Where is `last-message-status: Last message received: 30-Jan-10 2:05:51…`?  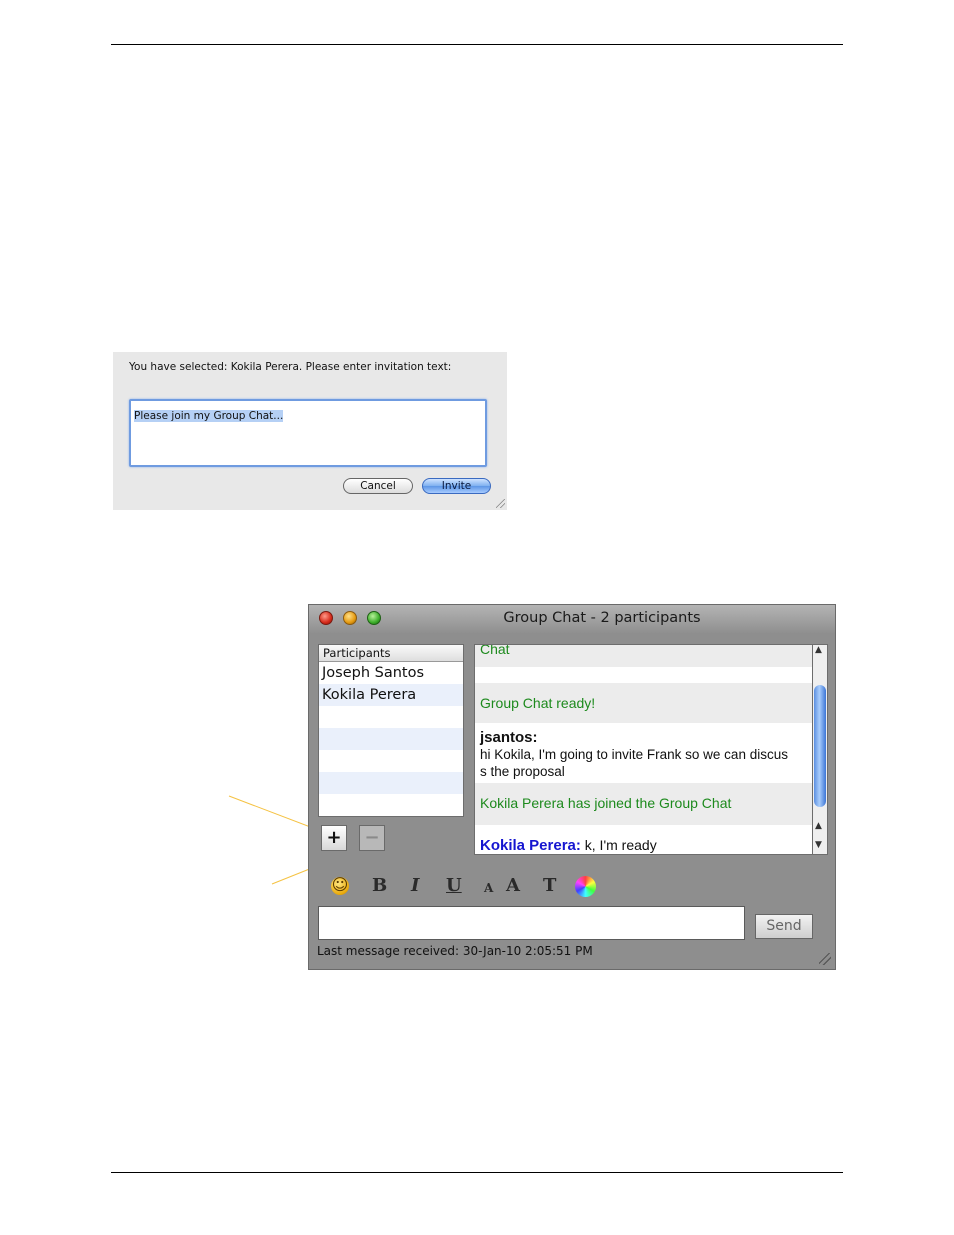
last-message-status: Last message received: 30-Jan-10 2:05:51… is located at coordinates (455, 951).